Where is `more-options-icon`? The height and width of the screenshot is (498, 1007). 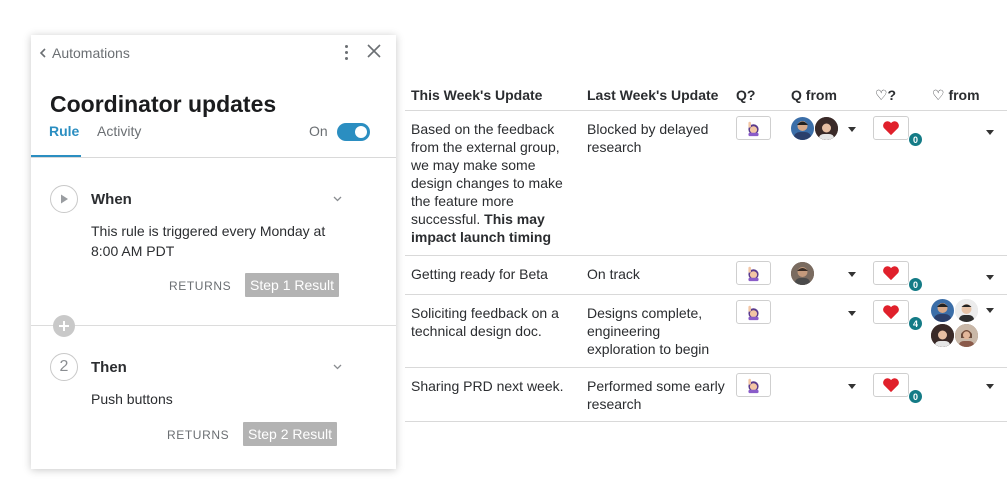
more-options-icon is located at coordinates (347, 54).